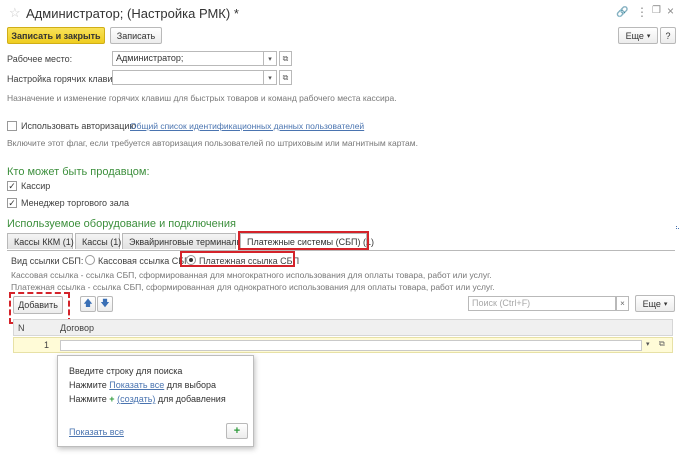 This screenshot has height=461, width=680. I want to click on more-options-icon: ⋮, so click(642, 12).